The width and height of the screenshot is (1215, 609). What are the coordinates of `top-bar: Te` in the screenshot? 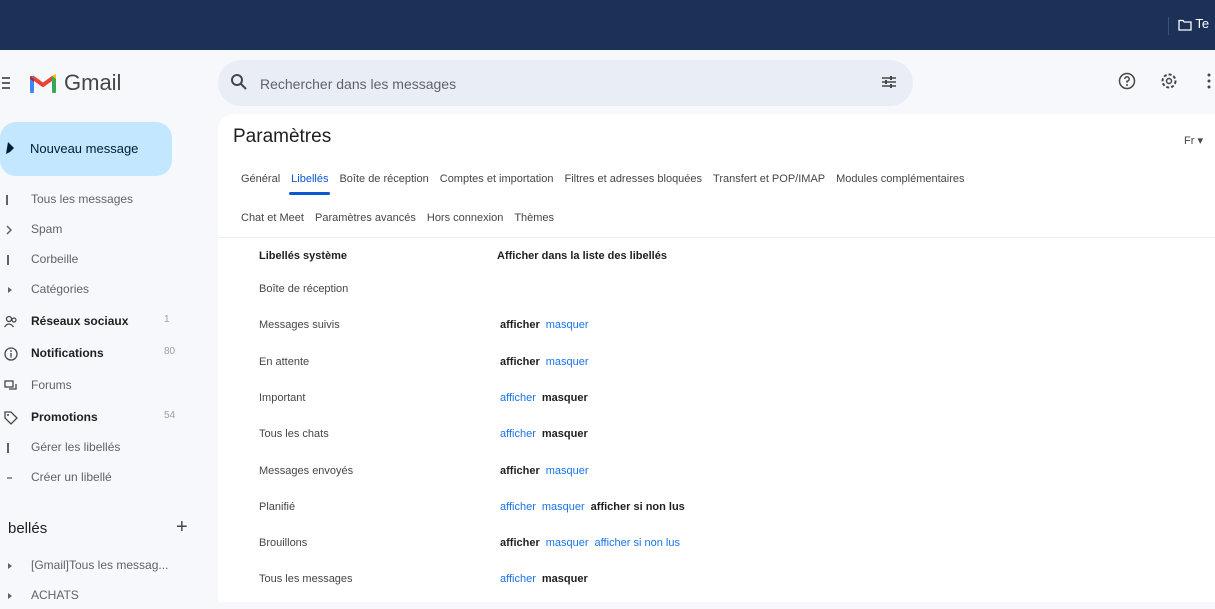 It's located at (607, 25).